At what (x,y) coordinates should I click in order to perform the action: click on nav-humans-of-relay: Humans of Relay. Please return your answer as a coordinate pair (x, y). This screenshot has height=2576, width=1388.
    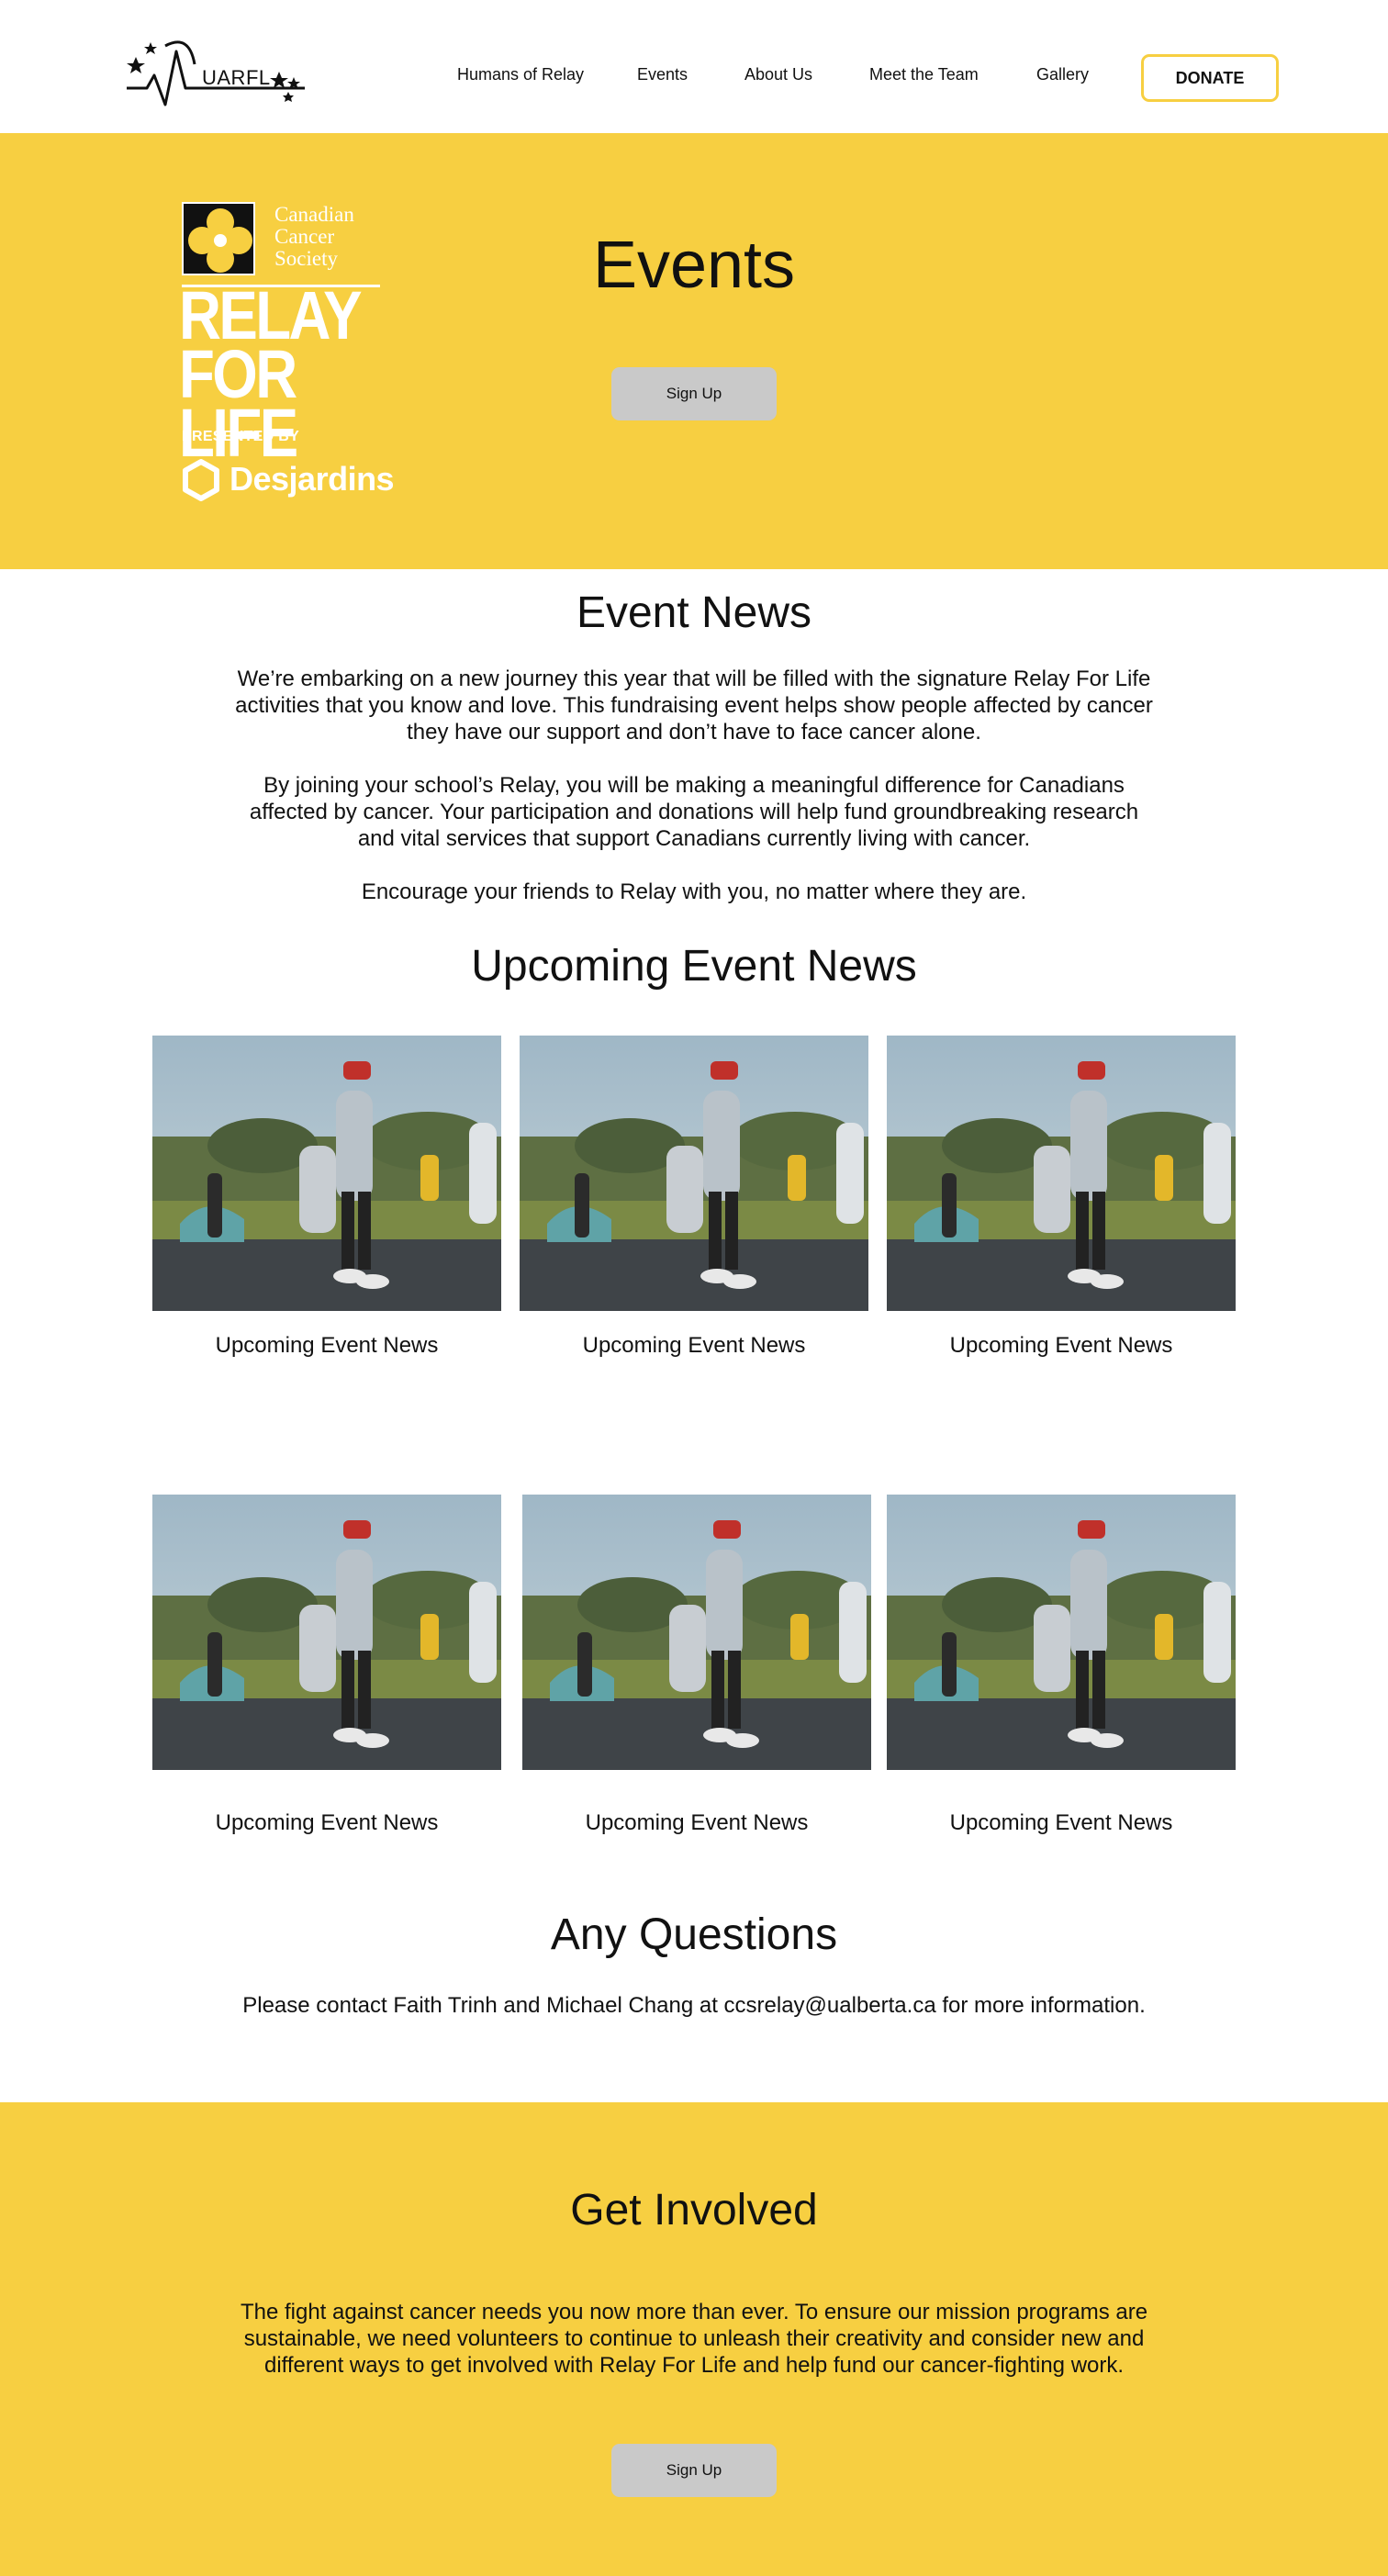
    Looking at the image, I should click on (520, 74).